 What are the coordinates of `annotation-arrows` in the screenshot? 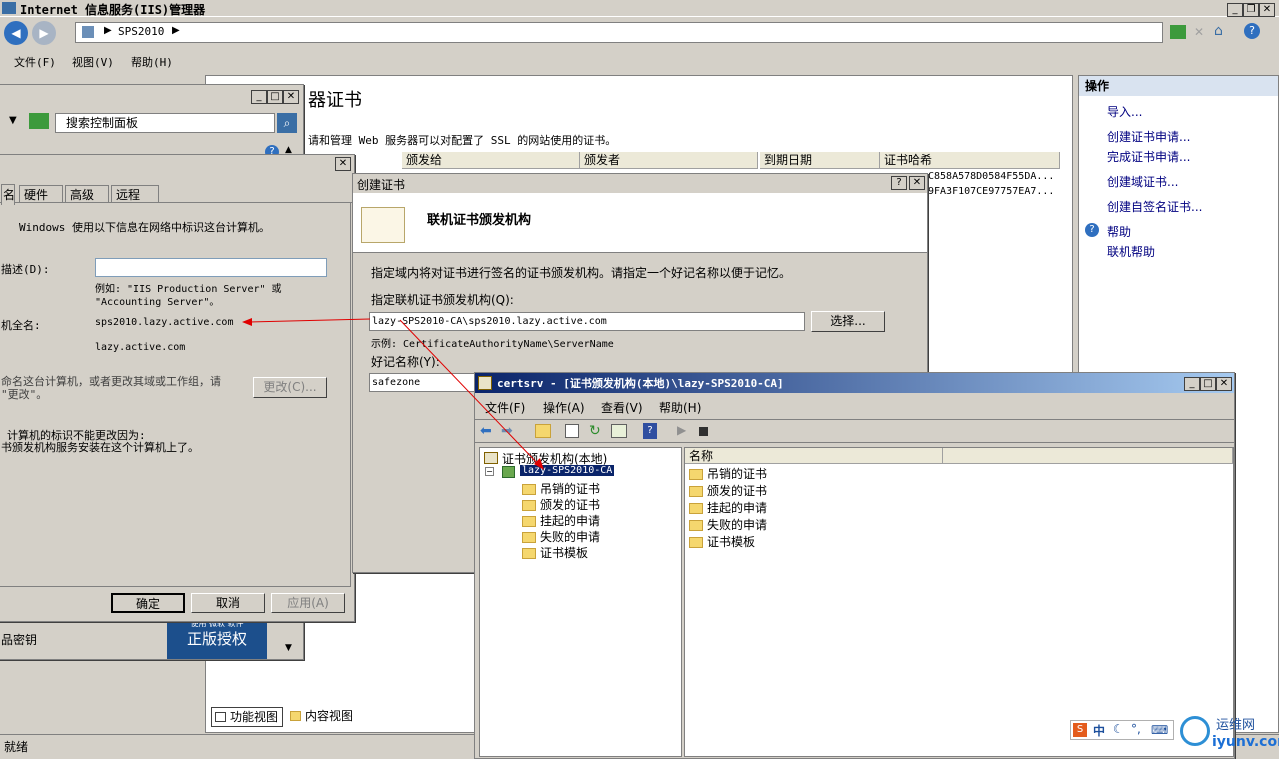 It's located at (393, 394).